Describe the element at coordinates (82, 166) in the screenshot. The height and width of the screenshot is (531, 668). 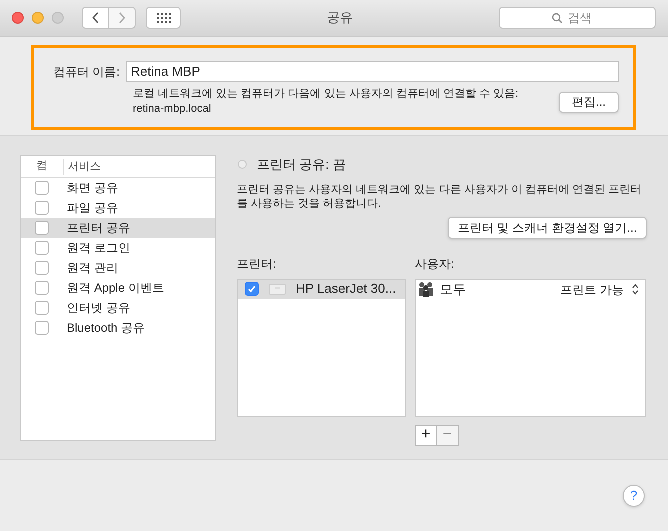
I see `column-header: 서비스` at that location.